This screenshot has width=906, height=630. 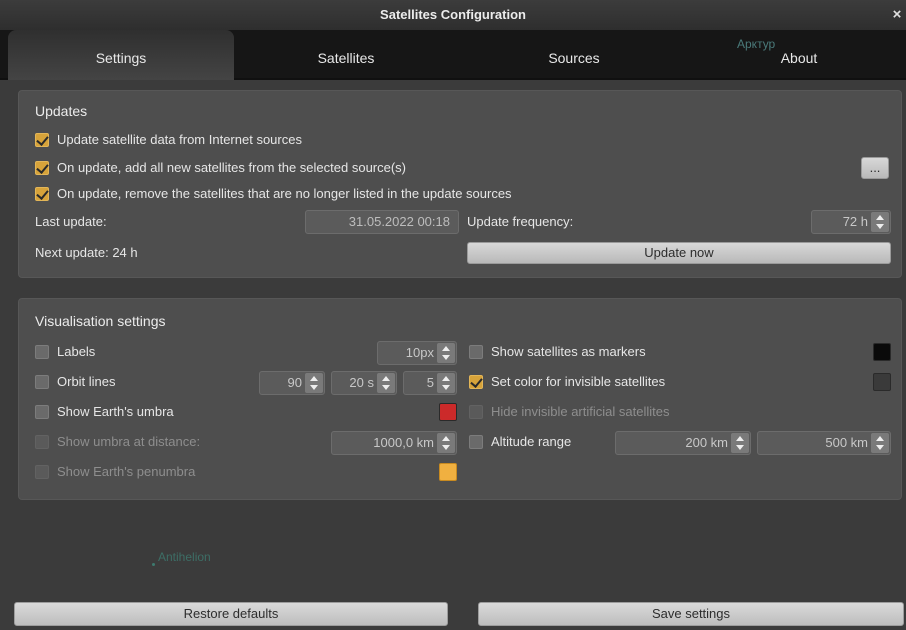 What do you see at coordinates (448, 412) in the screenshot?
I see `umbra-color-swatch` at bounding box center [448, 412].